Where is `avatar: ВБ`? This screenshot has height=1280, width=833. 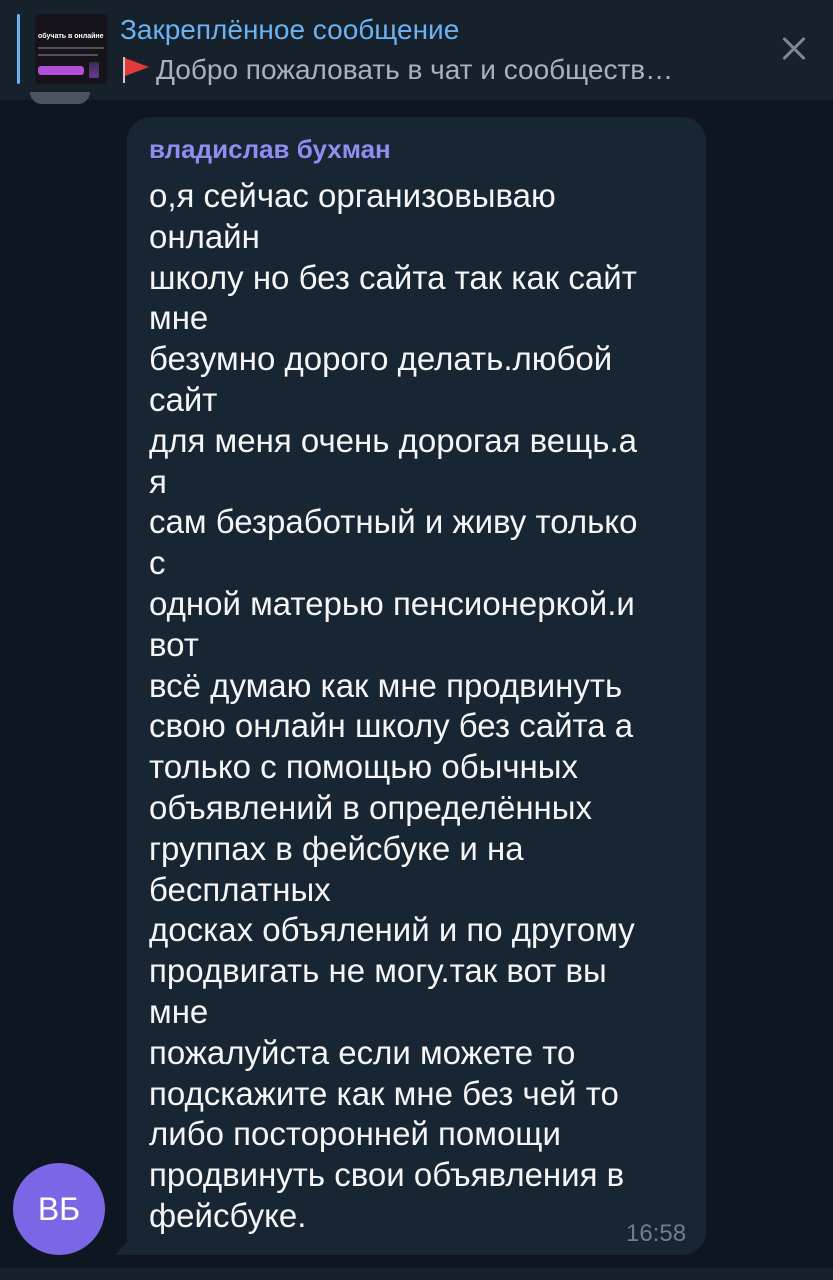 avatar: ВБ is located at coordinates (59, 1209).